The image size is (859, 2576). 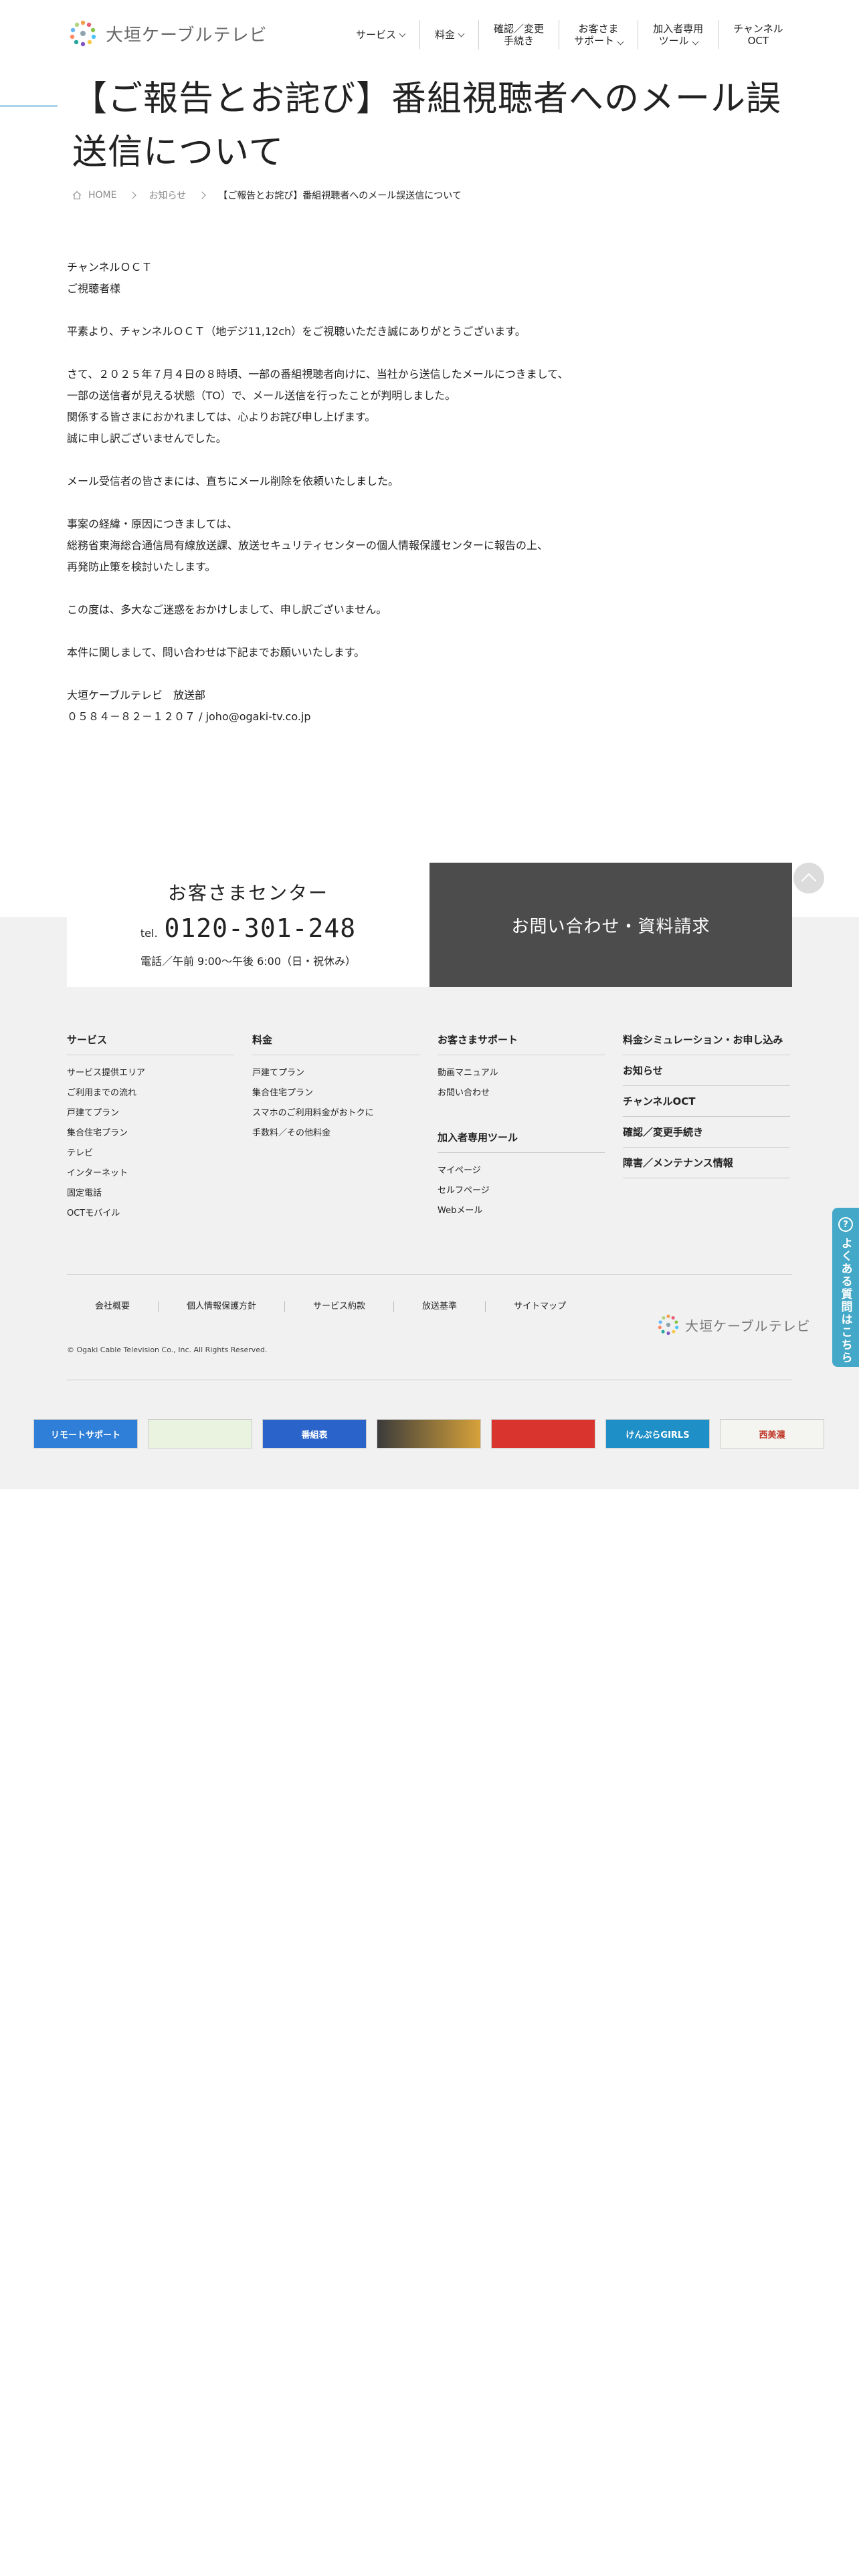 I want to click on tel-label: tel., so click(x=149, y=934).